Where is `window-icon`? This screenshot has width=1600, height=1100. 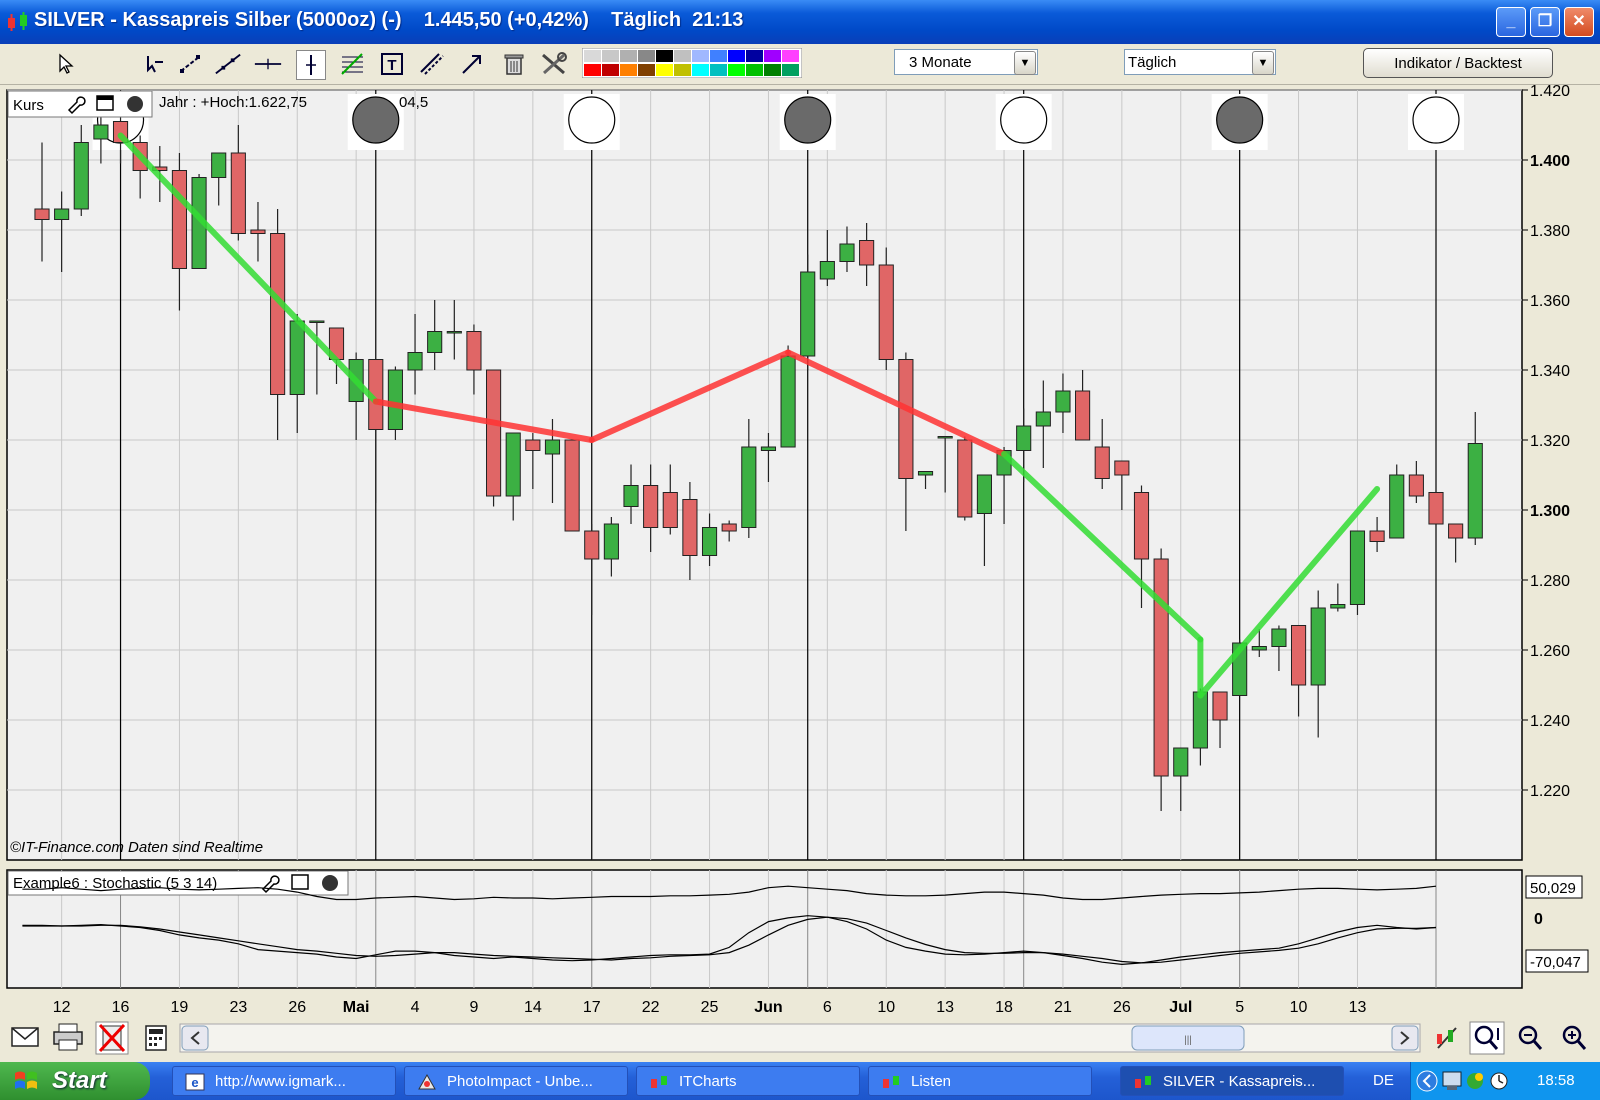
window-icon is located at coordinates (300, 882).